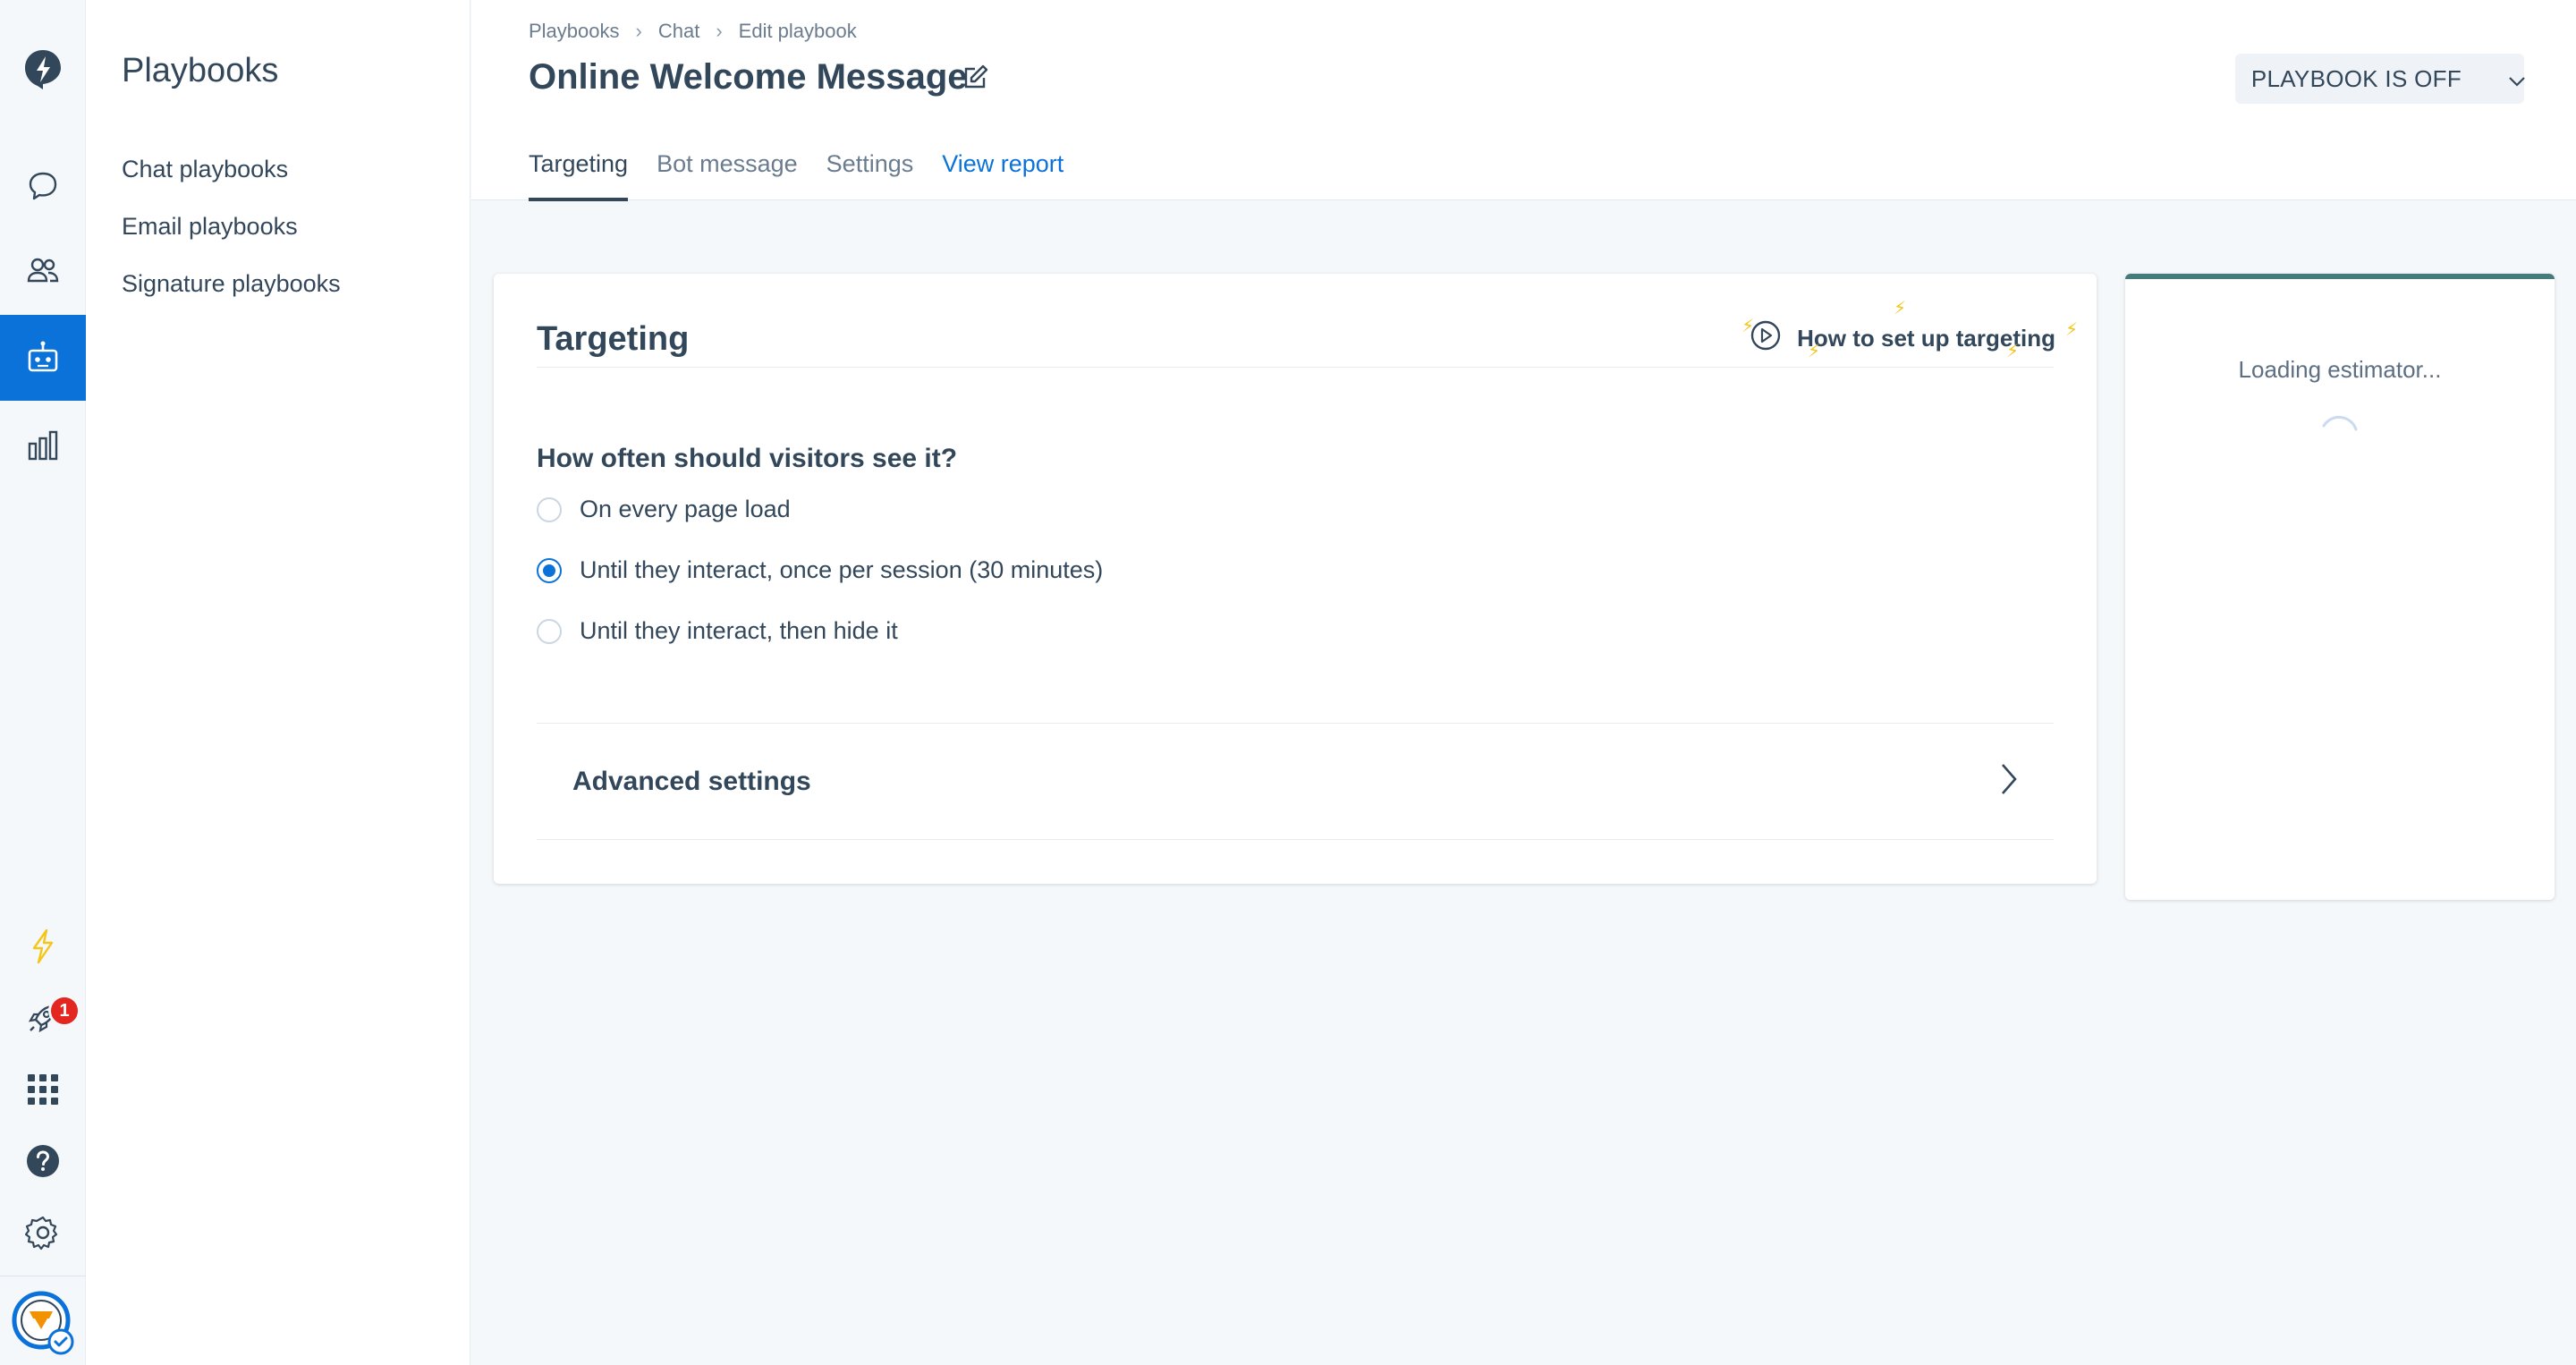  Describe the element at coordinates (43, 1233) in the screenshot. I see `settings-icon` at that location.